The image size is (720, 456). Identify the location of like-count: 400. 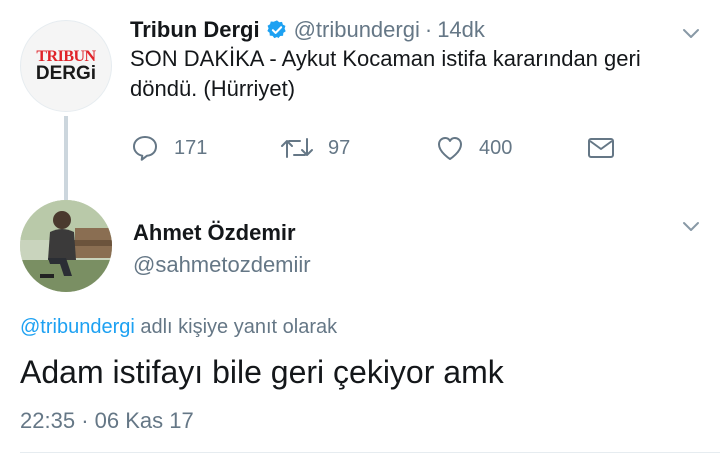
(496, 147).